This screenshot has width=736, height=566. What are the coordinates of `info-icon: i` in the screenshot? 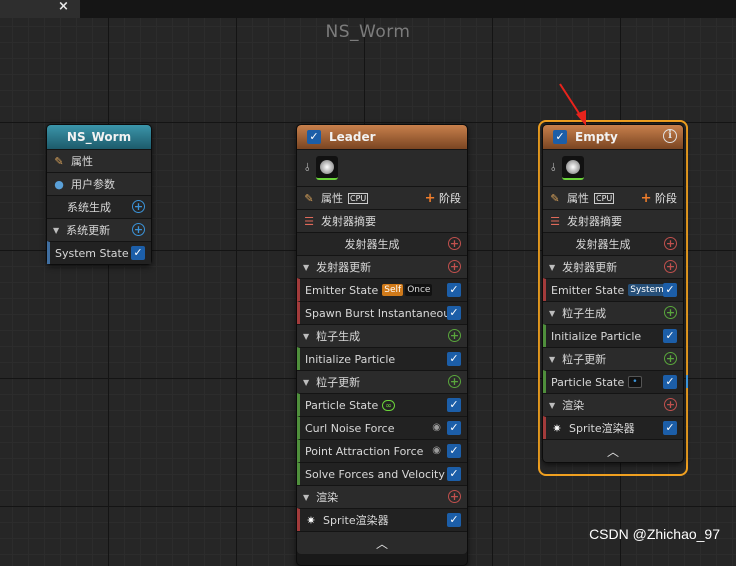 It's located at (670, 136).